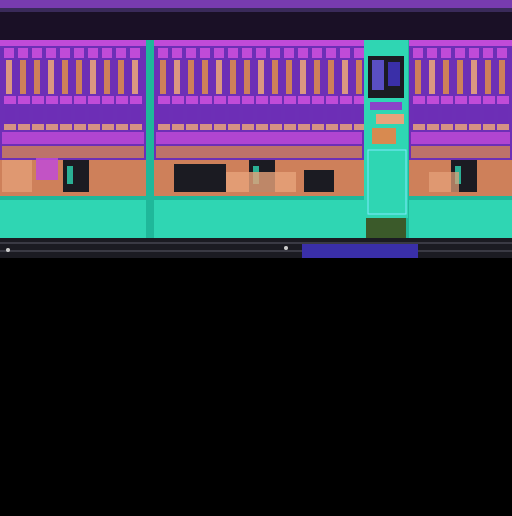 This screenshot has width=512, height=516. What do you see at coordinates (200, 178) in the screenshot?
I see `region-block-c` at bounding box center [200, 178].